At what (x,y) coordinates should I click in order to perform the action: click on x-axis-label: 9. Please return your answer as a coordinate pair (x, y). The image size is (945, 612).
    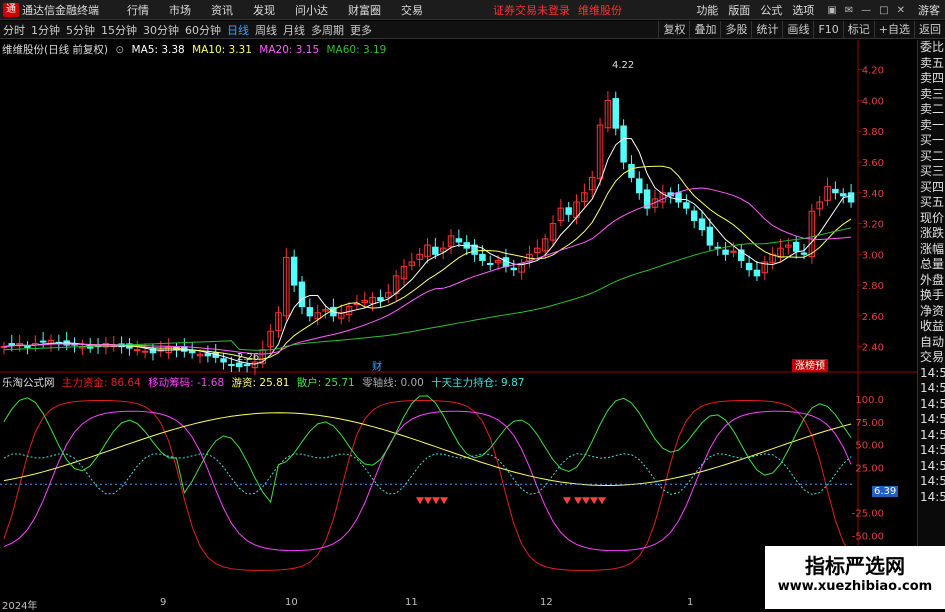
    Looking at the image, I should click on (163, 602).